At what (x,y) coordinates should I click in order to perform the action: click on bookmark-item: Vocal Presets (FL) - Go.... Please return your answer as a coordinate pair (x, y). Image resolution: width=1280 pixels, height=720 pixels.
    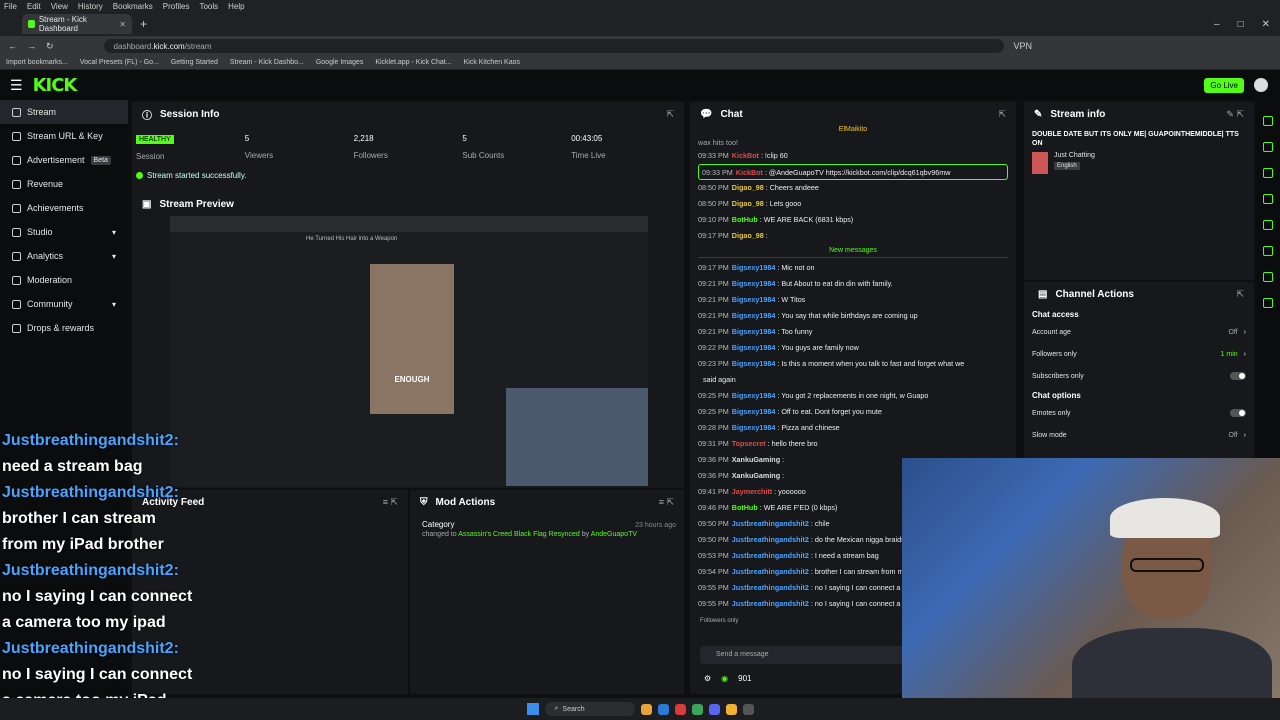
    Looking at the image, I should click on (119, 62).